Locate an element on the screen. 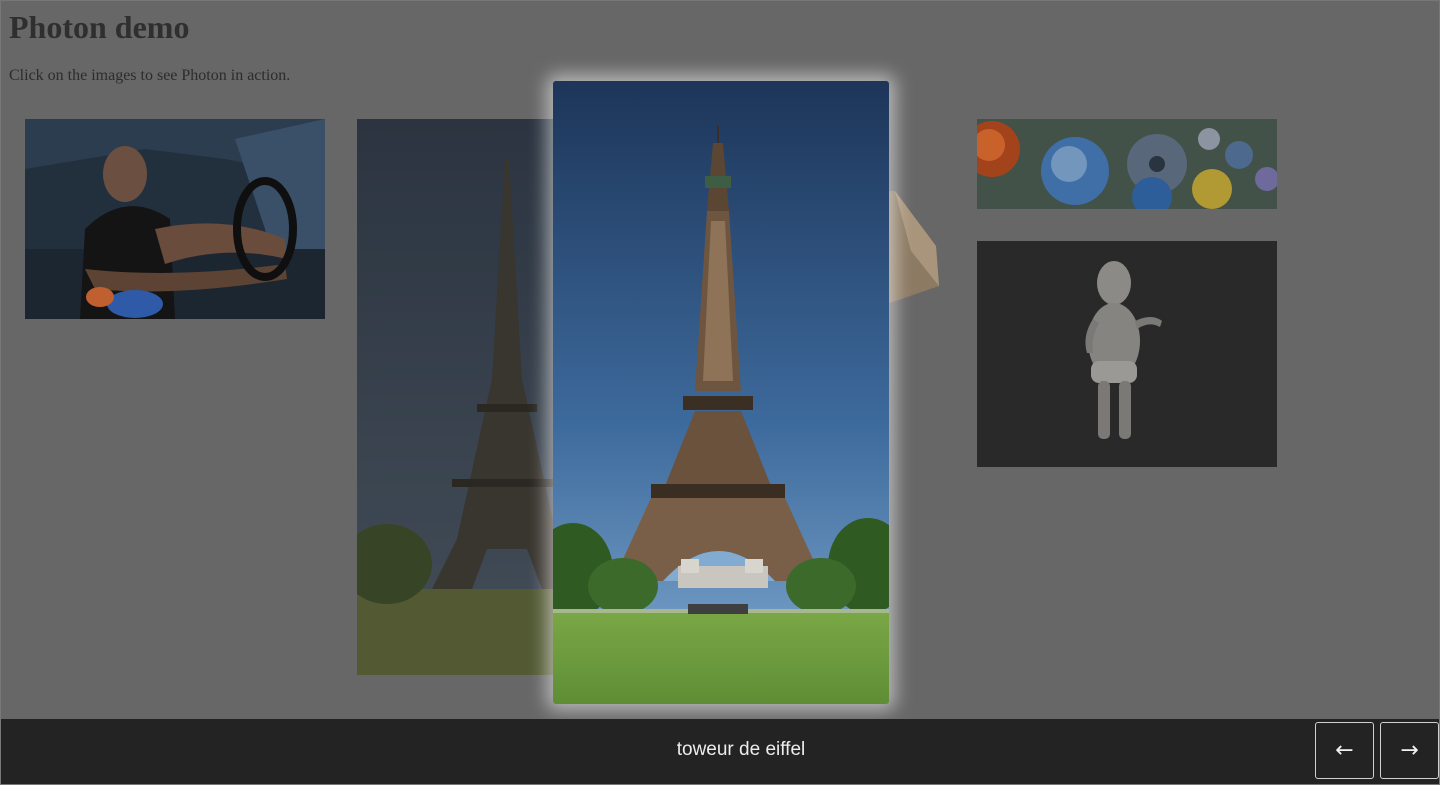  previous-button: ← is located at coordinates (1344, 750).